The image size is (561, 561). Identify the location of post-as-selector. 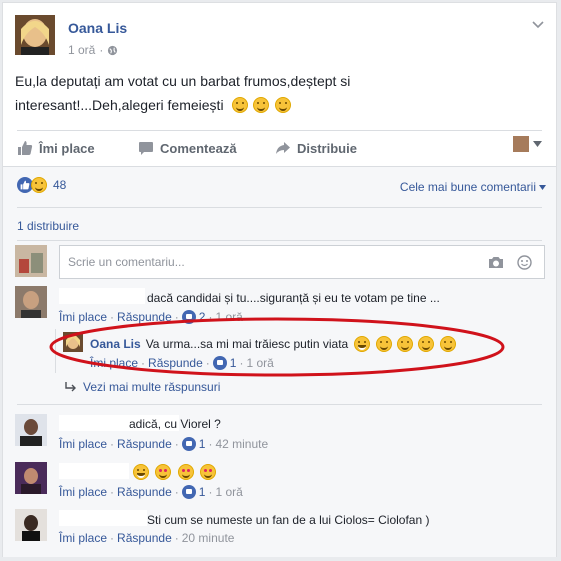
(527, 144).